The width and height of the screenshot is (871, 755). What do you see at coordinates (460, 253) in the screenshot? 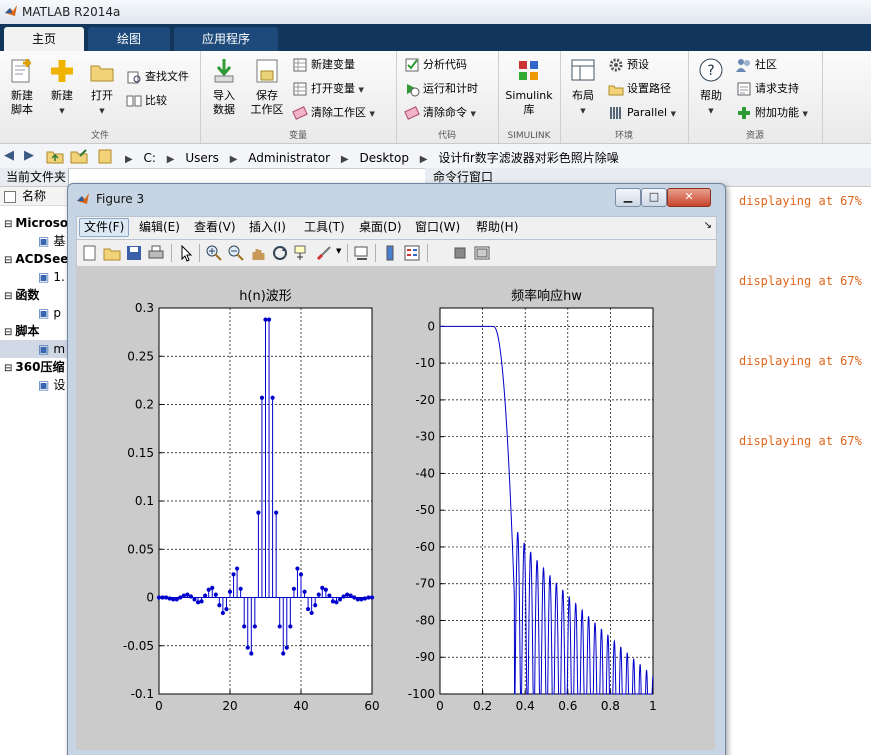
I see `hide-plot-tools-icon` at bounding box center [460, 253].